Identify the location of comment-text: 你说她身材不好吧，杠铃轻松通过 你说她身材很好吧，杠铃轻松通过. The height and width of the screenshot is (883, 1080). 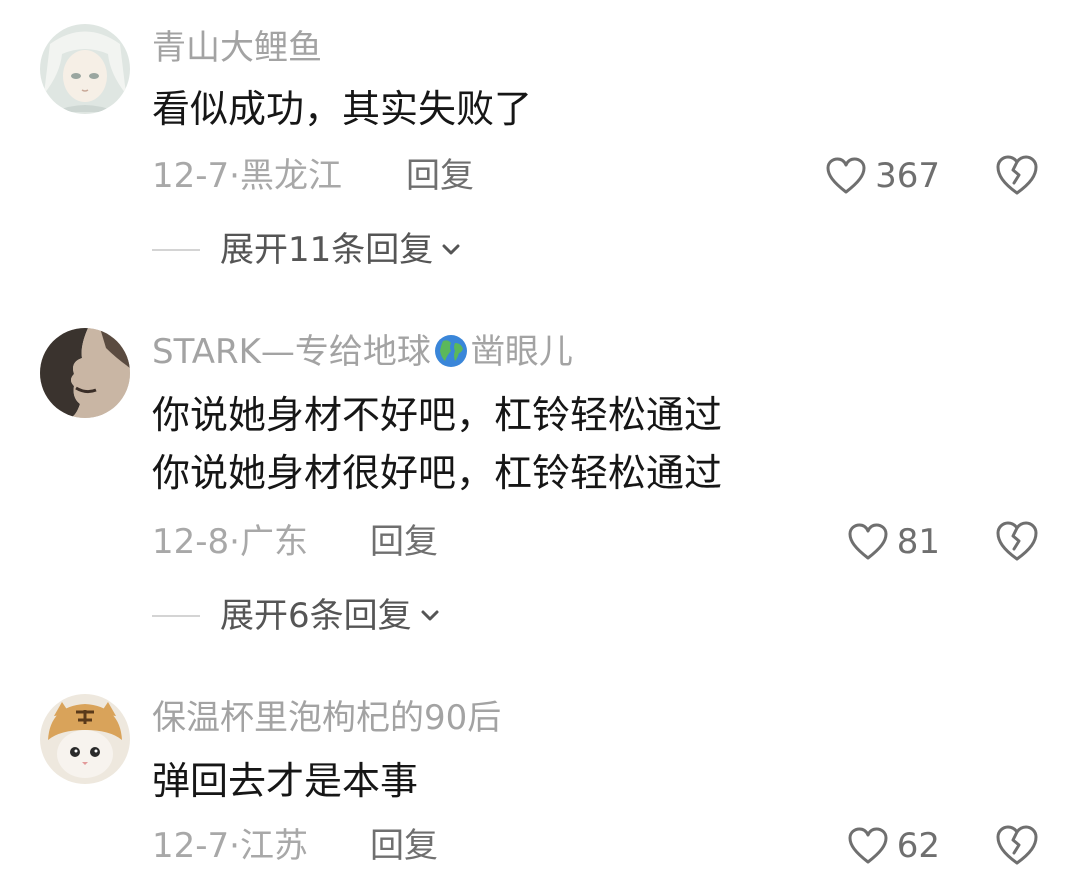
(437, 444).